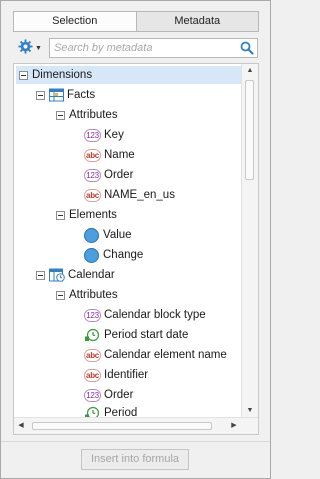 The width and height of the screenshot is (320, 479). I want to click on tree-node-dimensions: Dimensions, so click(129, 75).